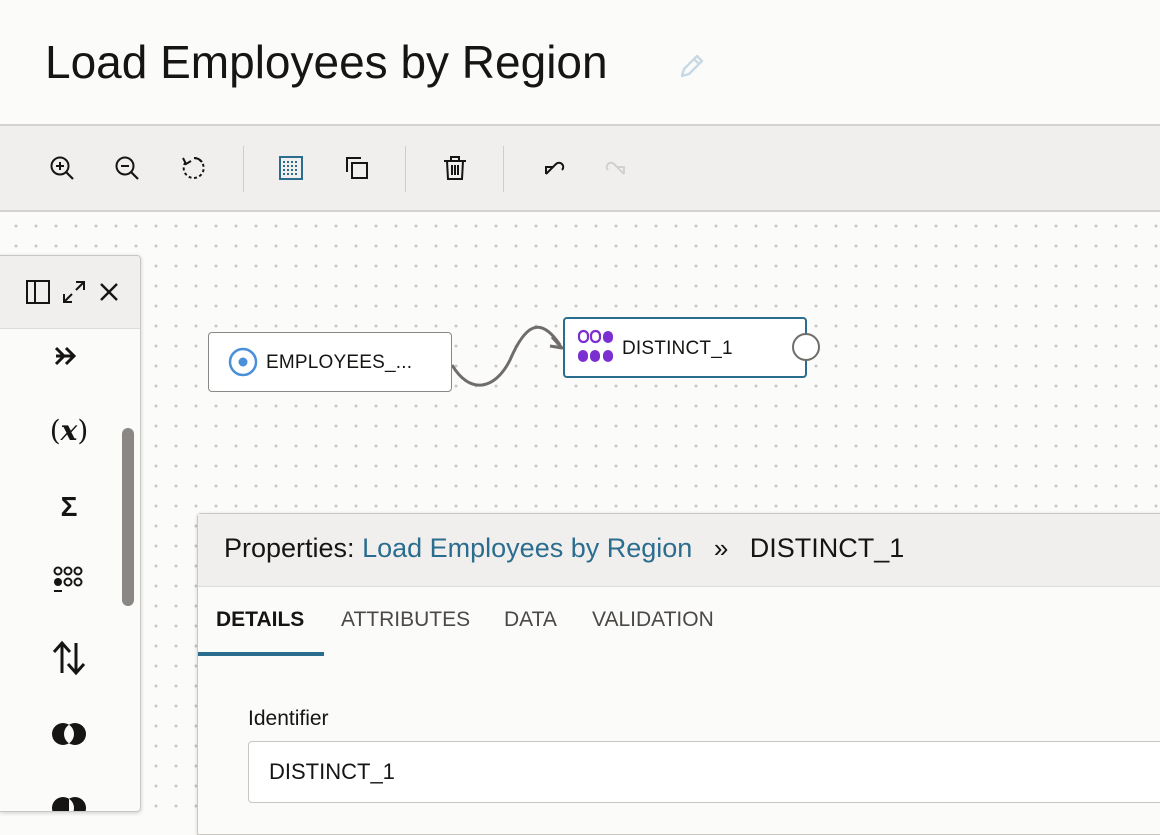 Image resolution: width=1160 pixels, height=835 pixels. Describe the element at coordinates (653, 620) in the screenshot. I see `tab-validation: VALIDATION` at that location.